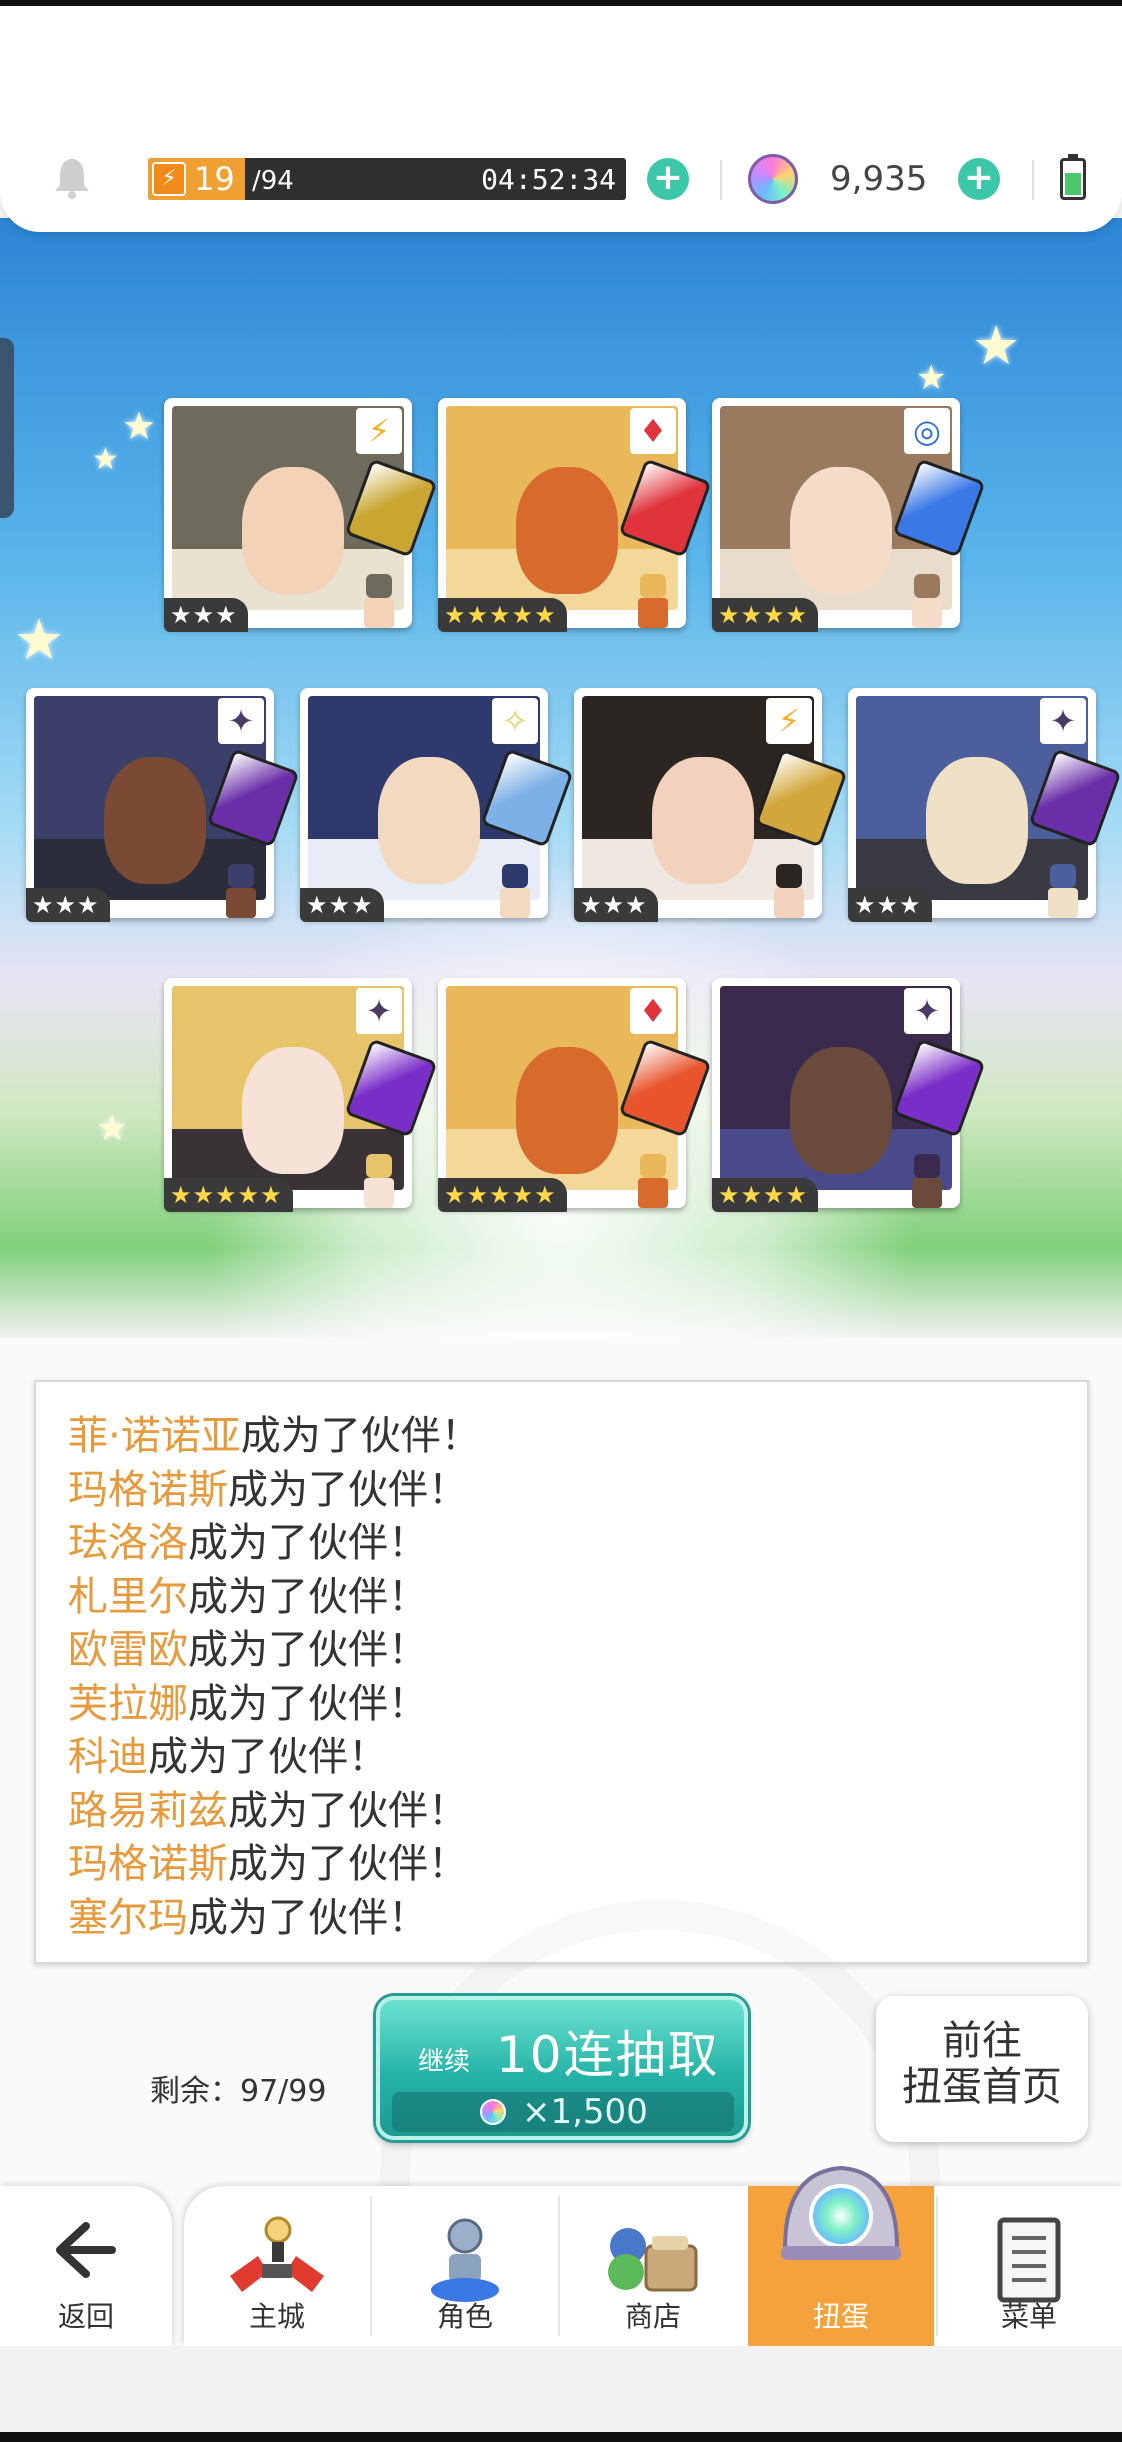  I want to click on nav-label-characters: 角色, so click(464, 2316).